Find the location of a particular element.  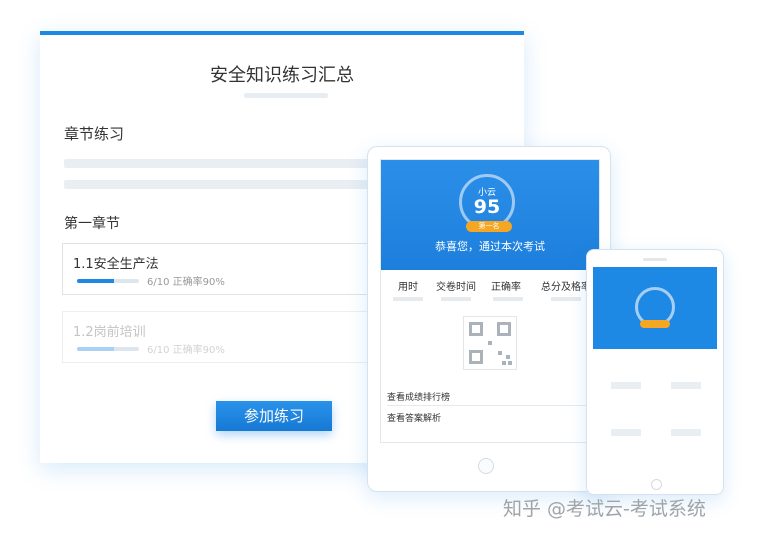

lesson-item-2: 1.2岗前培训 6/10 正确率90% is located at coordinates (222, 337).